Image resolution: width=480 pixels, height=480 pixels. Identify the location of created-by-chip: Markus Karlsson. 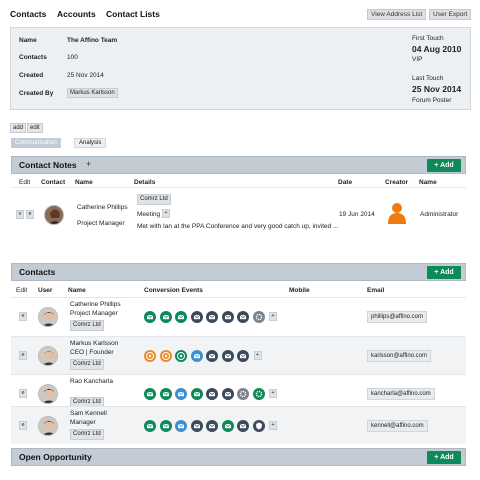
(92, 93).